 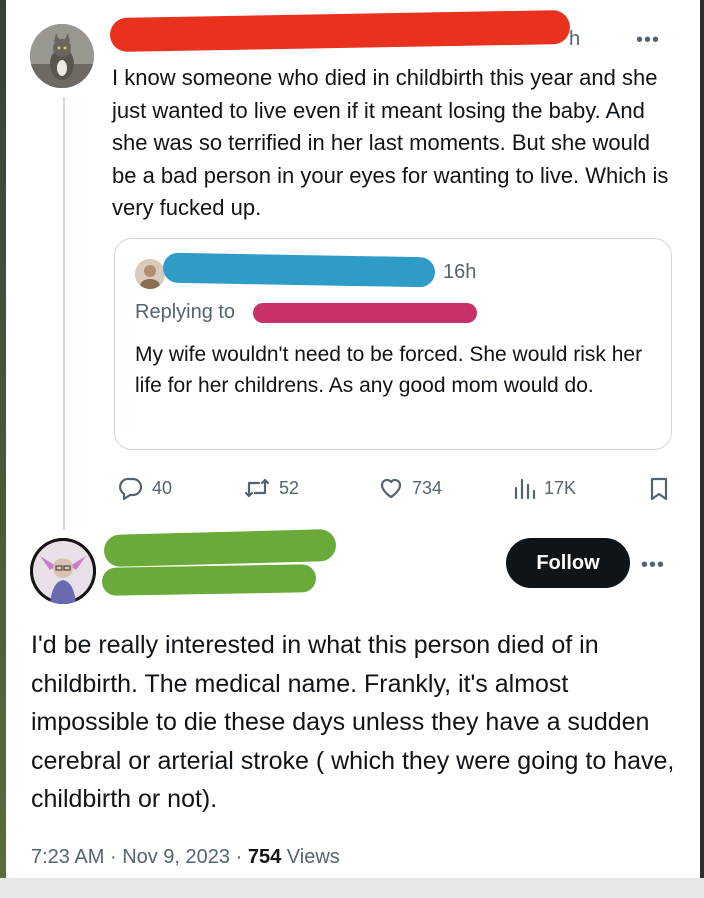 What do you see at coordinates (299, 270) in the screenshot?
I see `redacted-quoted-username` at bounding box center [299, 270].